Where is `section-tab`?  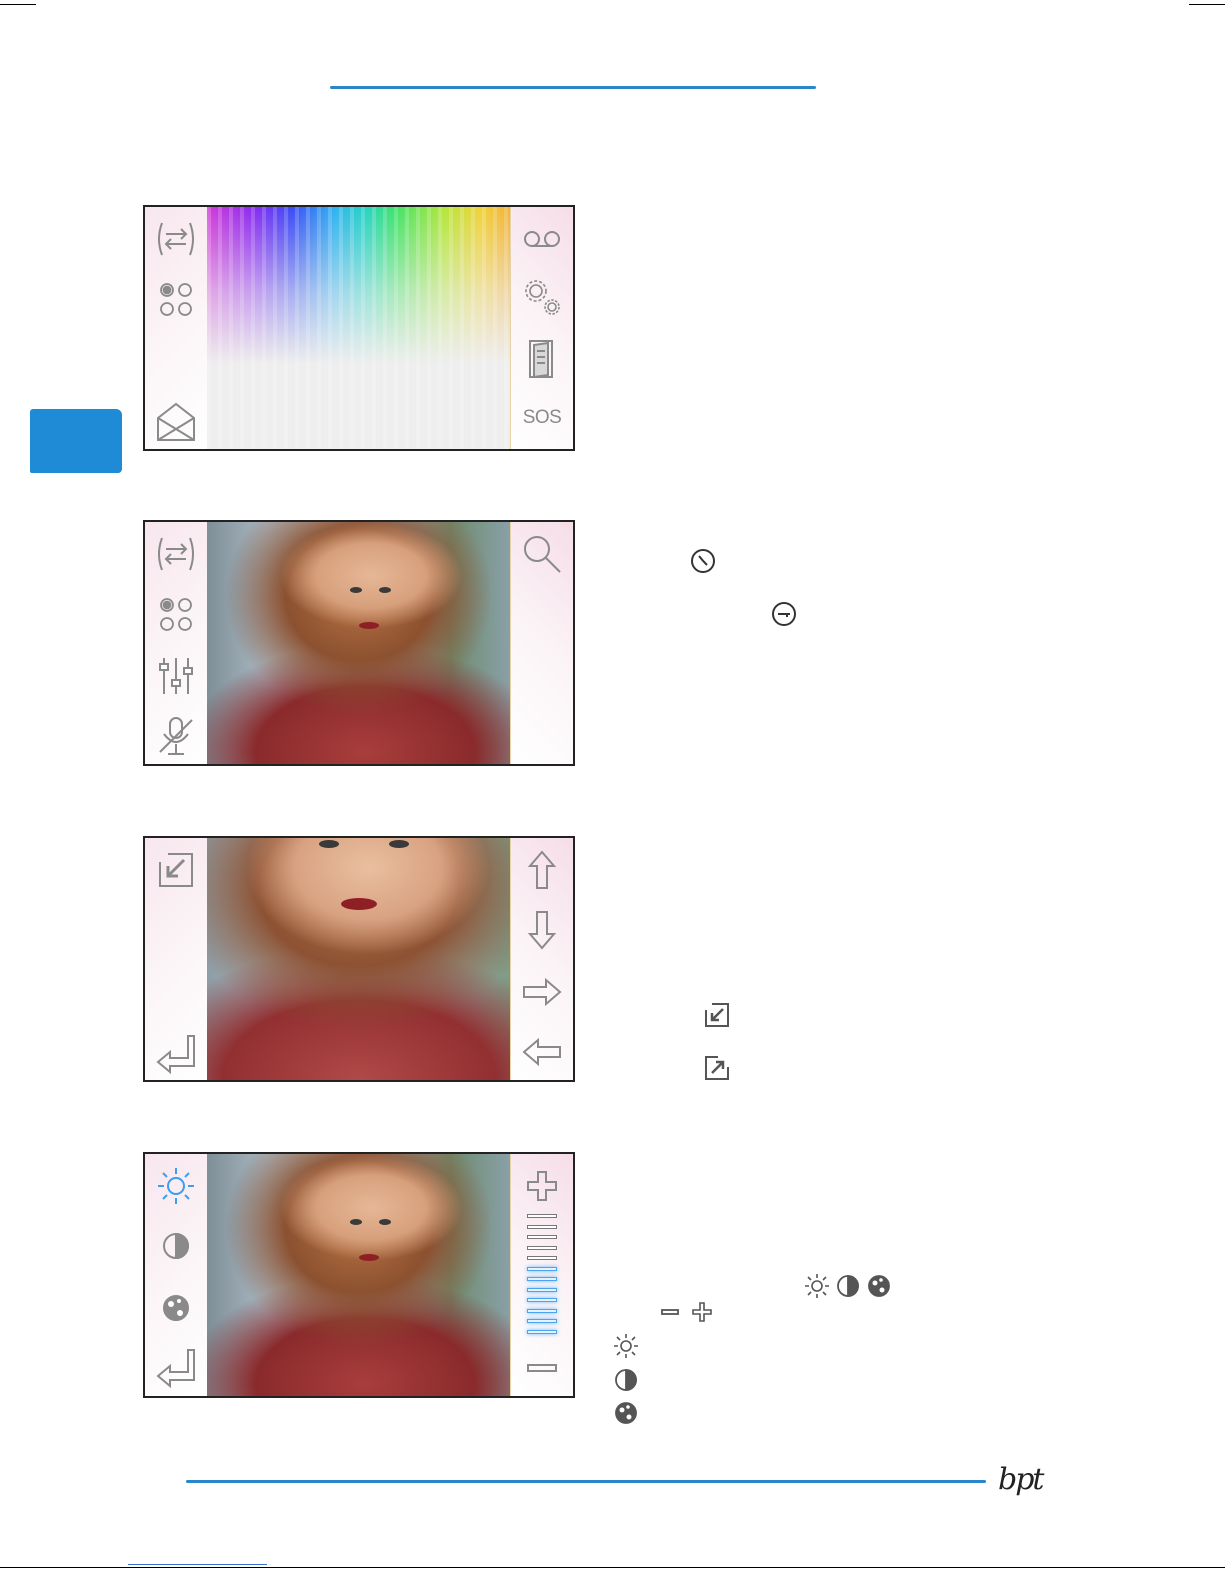
section-tab is located at coordinates (76, 441).